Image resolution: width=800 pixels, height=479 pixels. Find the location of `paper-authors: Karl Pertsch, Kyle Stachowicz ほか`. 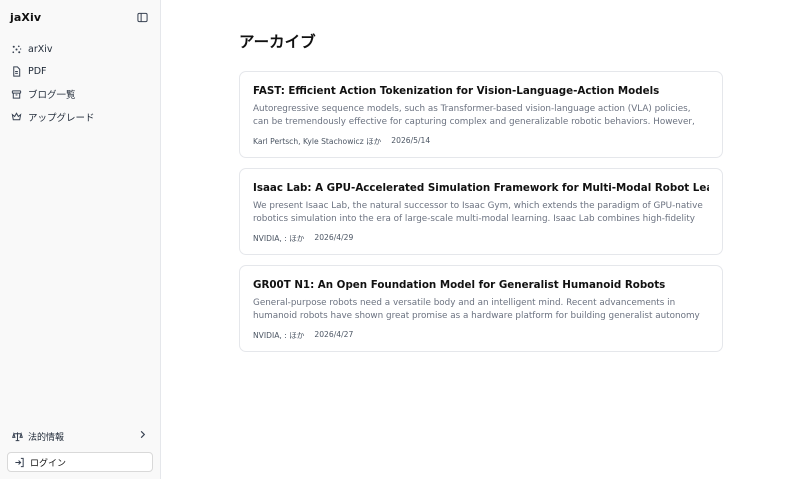

paper-authors: Karl Pertsch, Kyle Stachowicz ほか is located at coordinates (317, 141).